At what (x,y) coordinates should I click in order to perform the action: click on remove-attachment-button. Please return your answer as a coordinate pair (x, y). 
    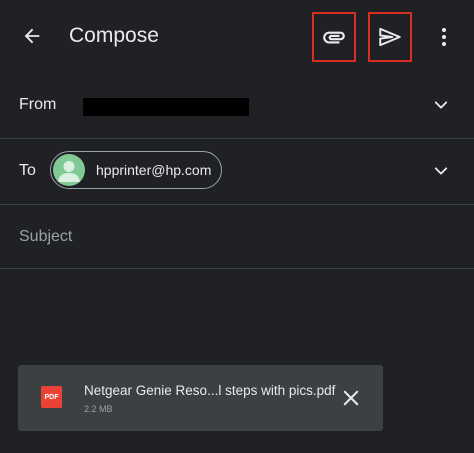
    Looking at the image, I should click on (351, 398).